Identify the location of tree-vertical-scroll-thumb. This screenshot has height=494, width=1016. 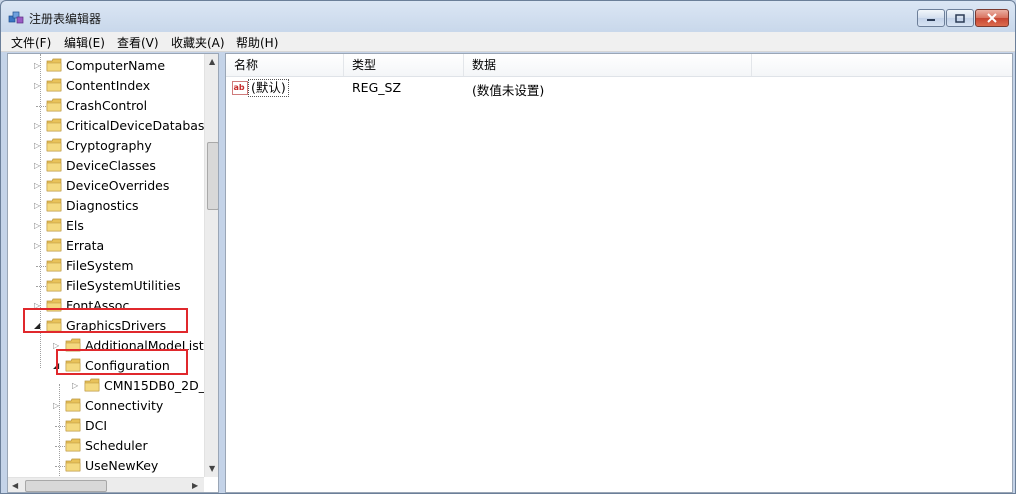
(212, 176).